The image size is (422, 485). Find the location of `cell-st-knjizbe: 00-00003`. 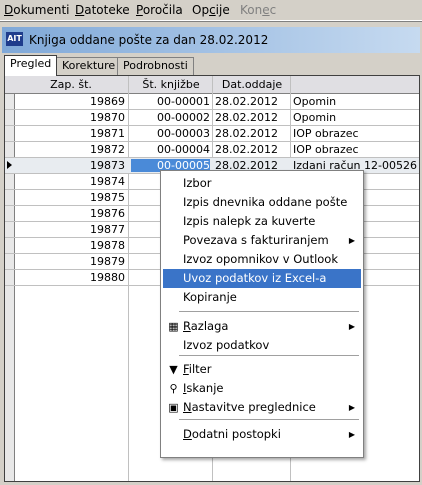

cell-st-knjizbe: 00-00003 is located at coordinates (170, 133).